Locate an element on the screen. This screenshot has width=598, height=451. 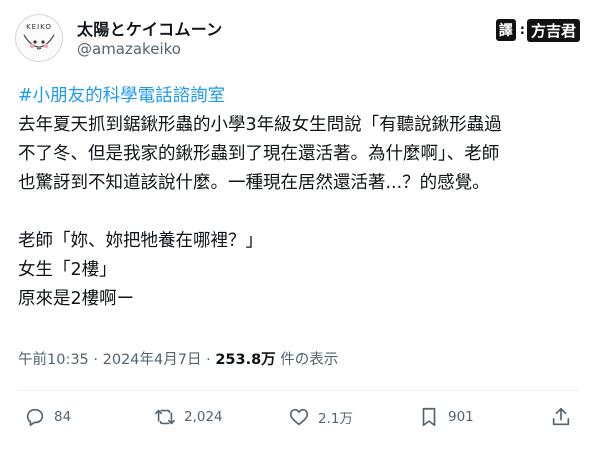
display-name: 太陽とケイコムーン is located at coordinates (150, 28).